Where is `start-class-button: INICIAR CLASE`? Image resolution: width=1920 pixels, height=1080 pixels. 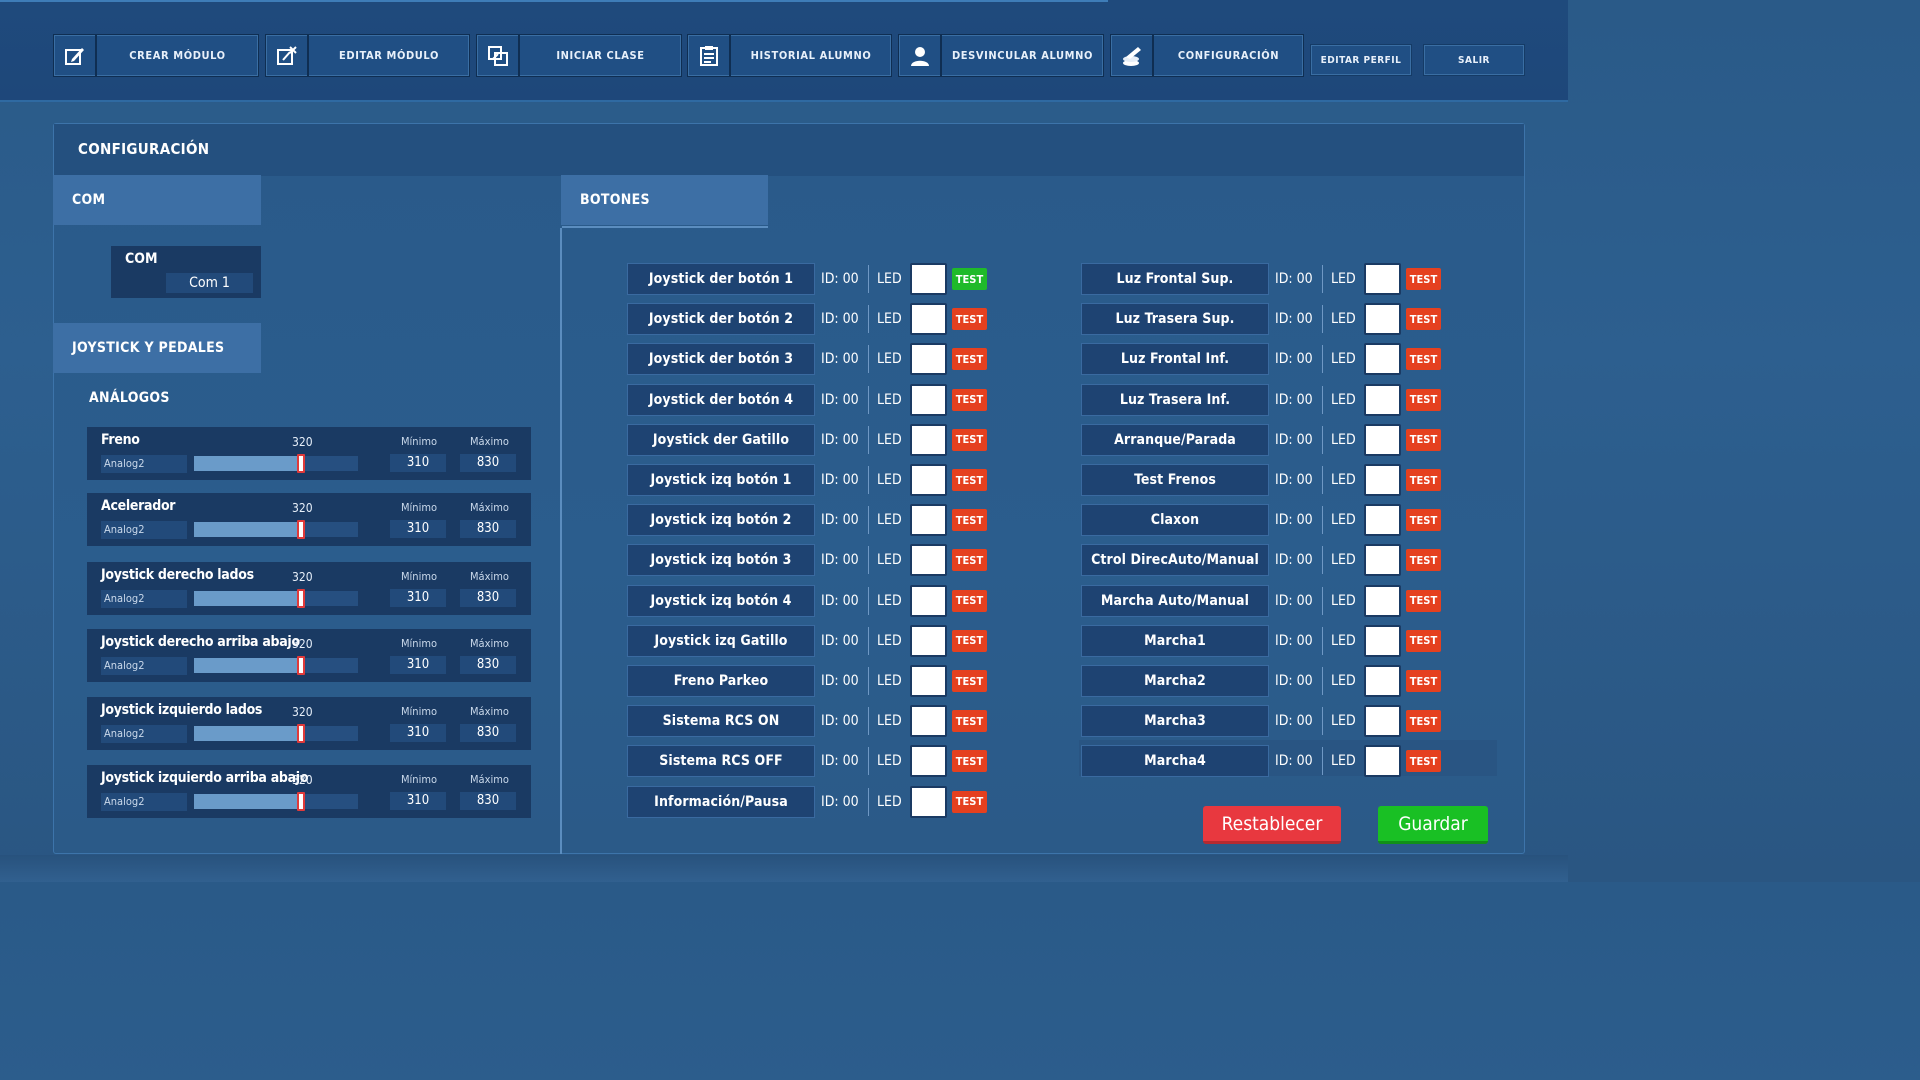 start-class-button: INICIAR CLASE is located at coordinates (579, 55).